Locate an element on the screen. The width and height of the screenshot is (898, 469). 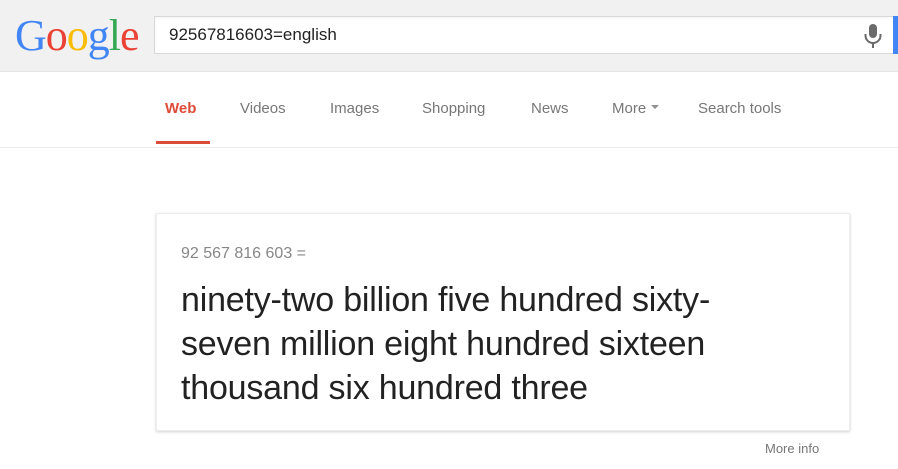
more-info-link: More info is located at coordinates (792, 449).